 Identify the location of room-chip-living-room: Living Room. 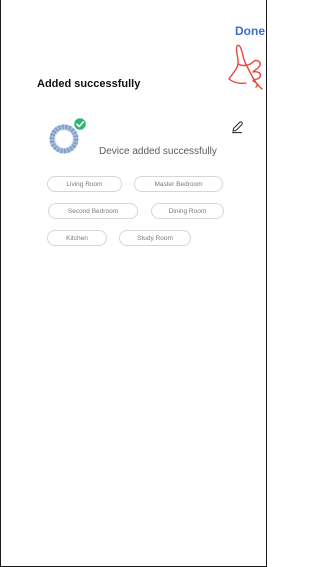
(84, 184).